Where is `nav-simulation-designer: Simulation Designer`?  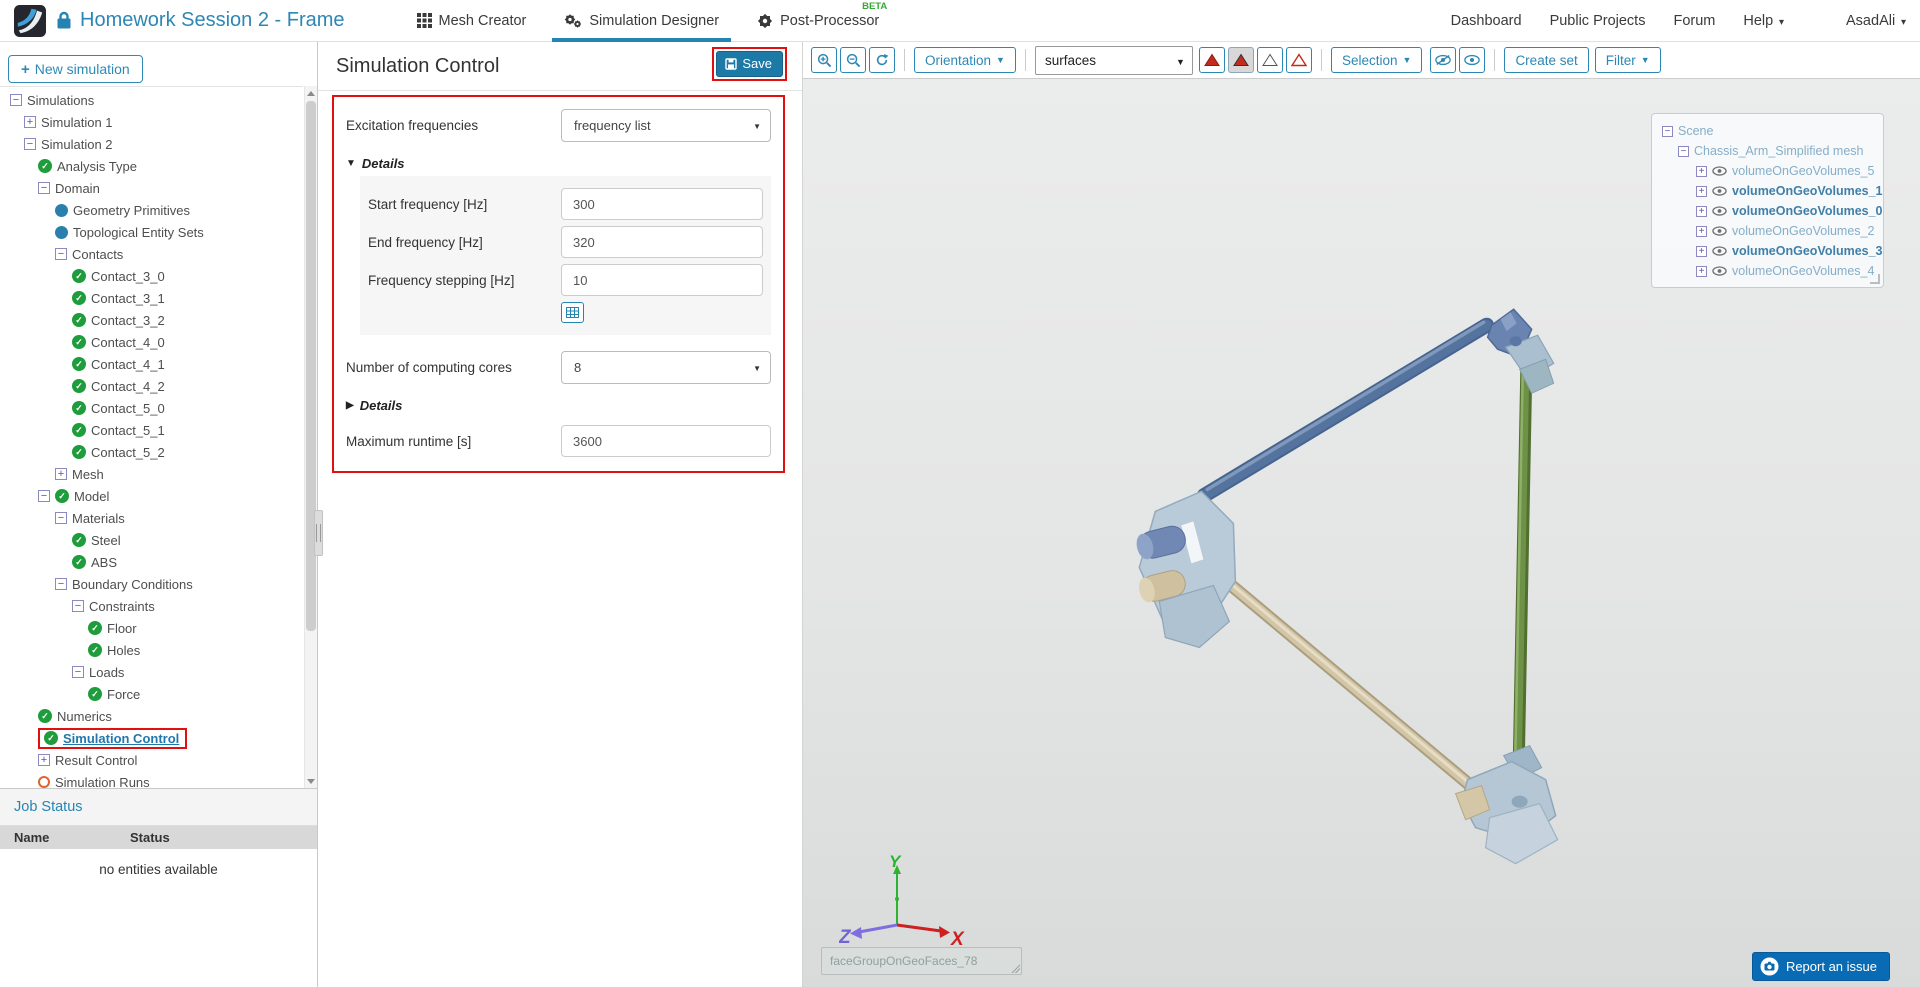
nav-simulation-designer: Simulation Designer is located at coordinates (641, 21).